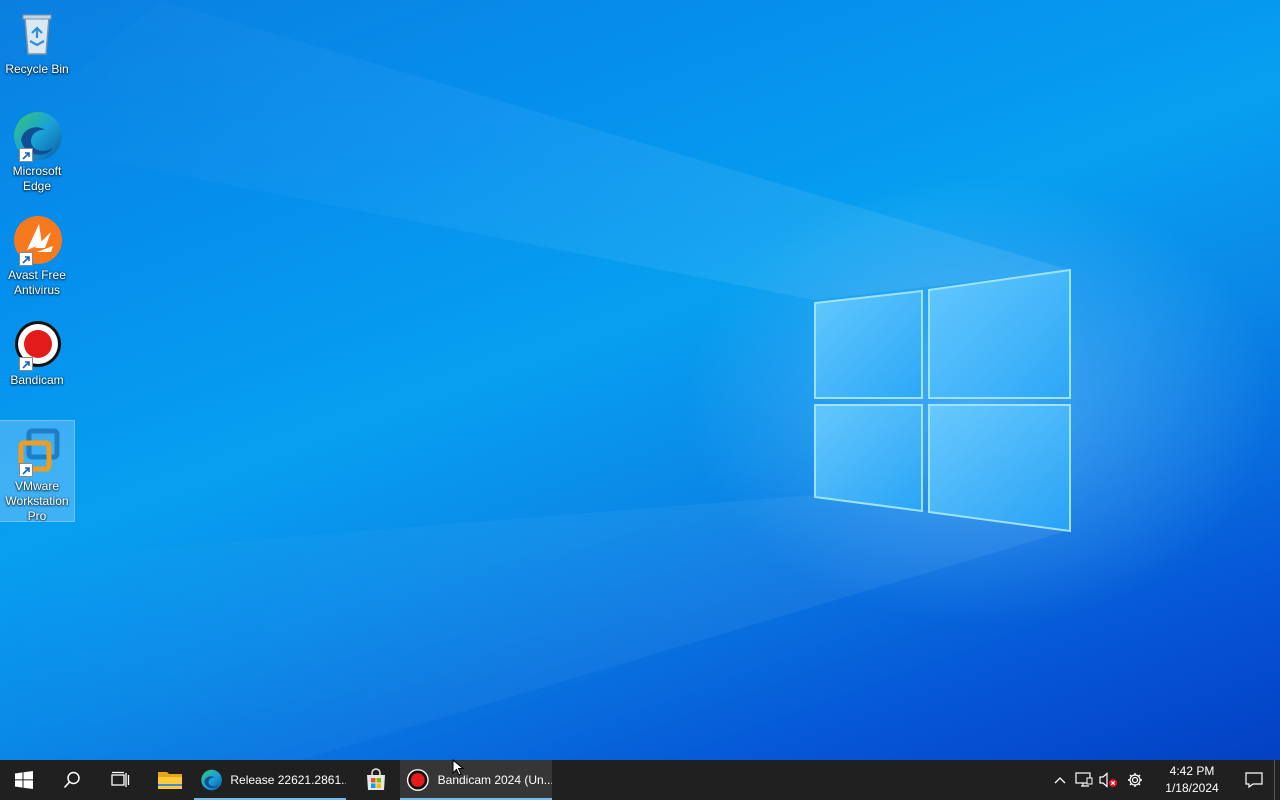 This screenshot has height=800, width=1280. I want to click on action-center-button, so click(1254, 780).